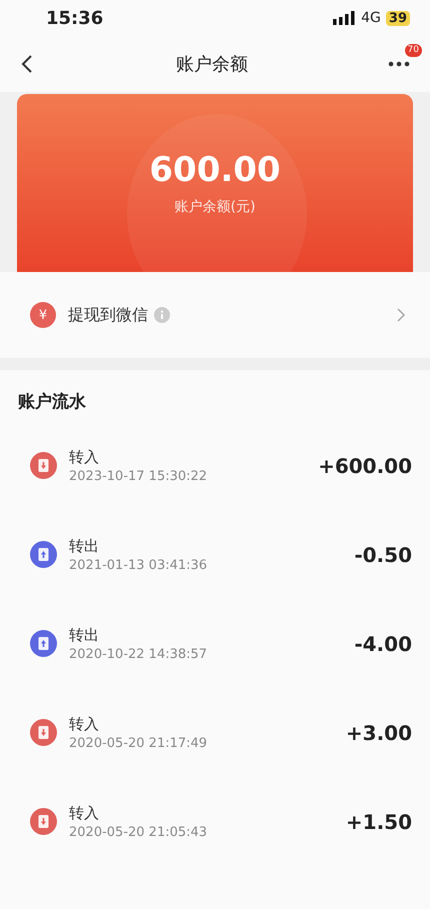  I want to click on battery-level: 39, so click(398, 18).